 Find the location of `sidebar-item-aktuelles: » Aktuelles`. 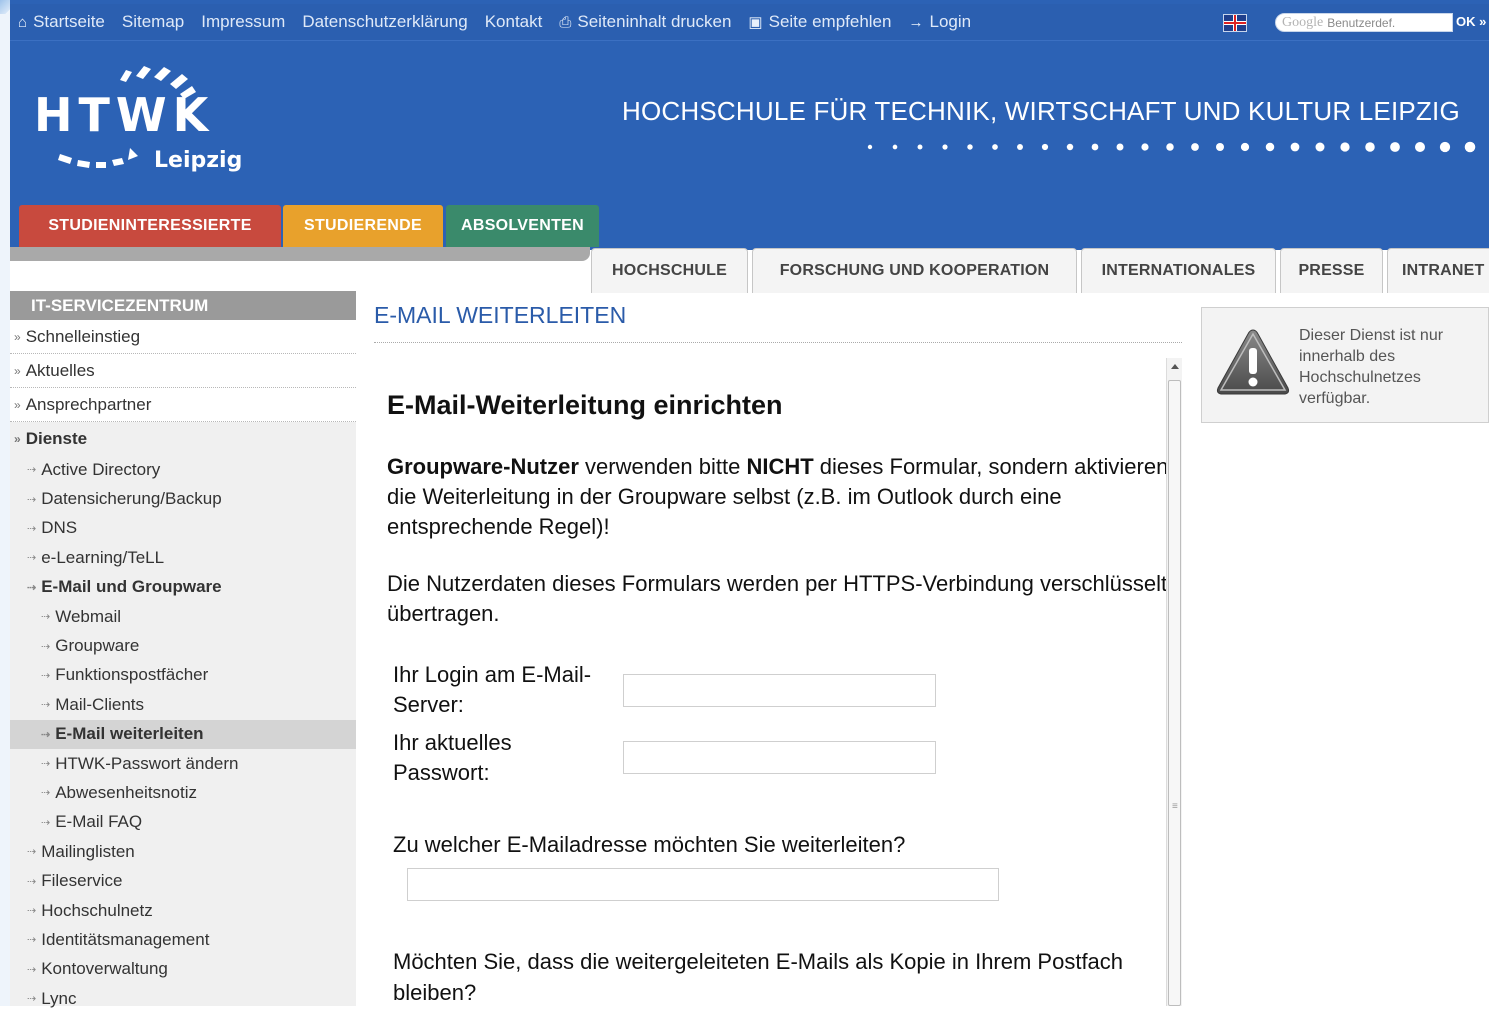

sidebar-item-aktuelles: » Aktuelles is located at coordinates (183, 371).